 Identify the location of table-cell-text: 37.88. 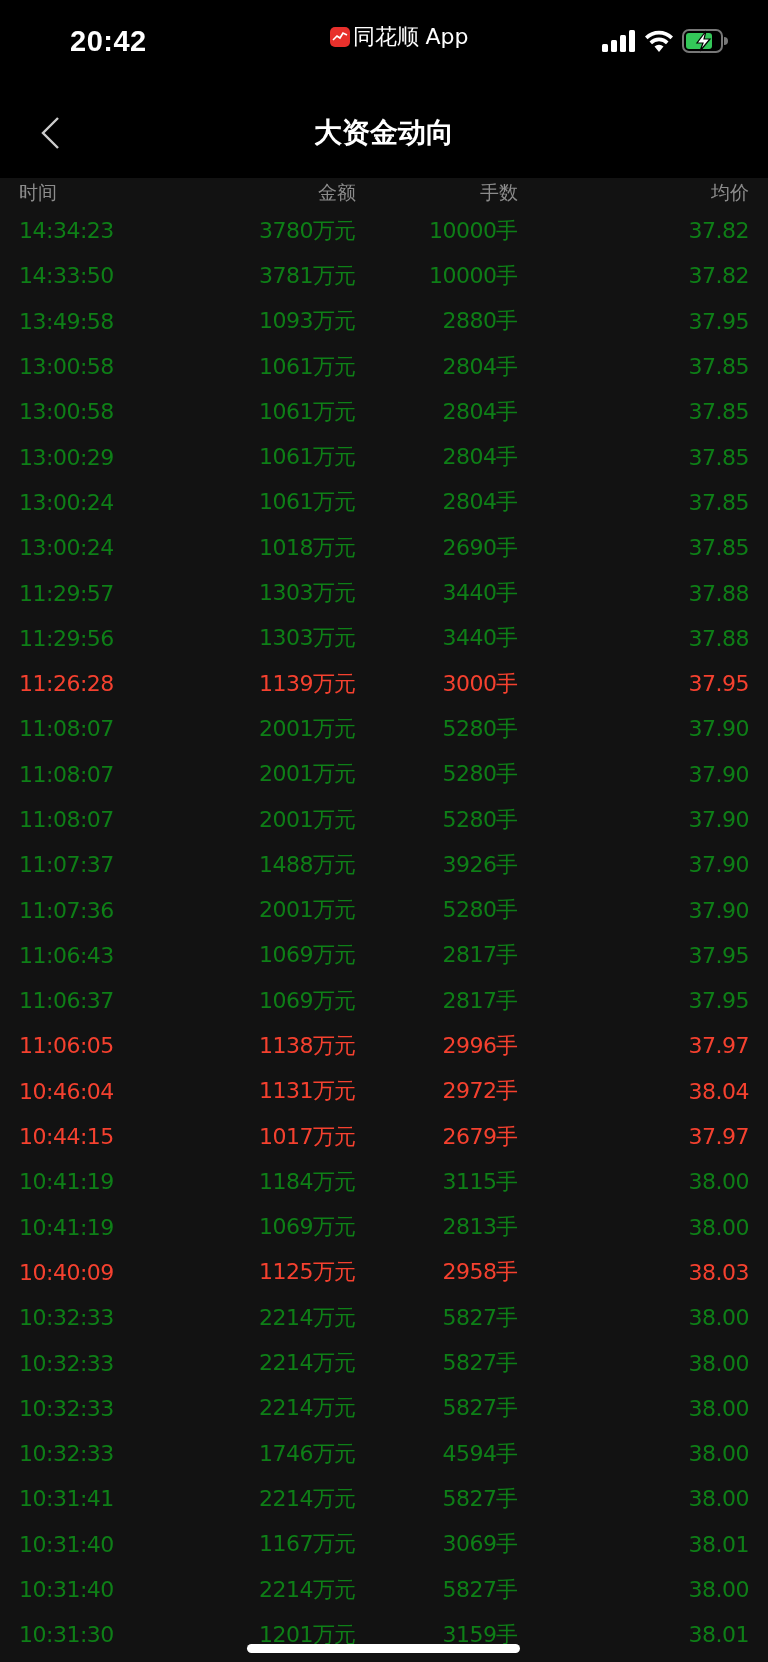
(718, 593).